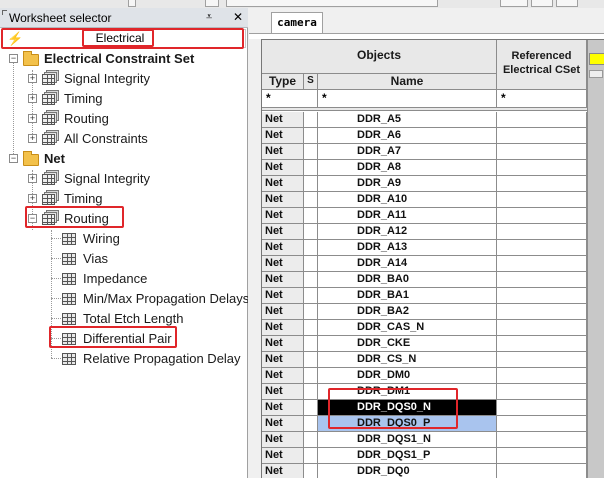  Describe the element at coordinates (407, 216) in the screenshot. I see `cell-name: DDR_A11` at that location.